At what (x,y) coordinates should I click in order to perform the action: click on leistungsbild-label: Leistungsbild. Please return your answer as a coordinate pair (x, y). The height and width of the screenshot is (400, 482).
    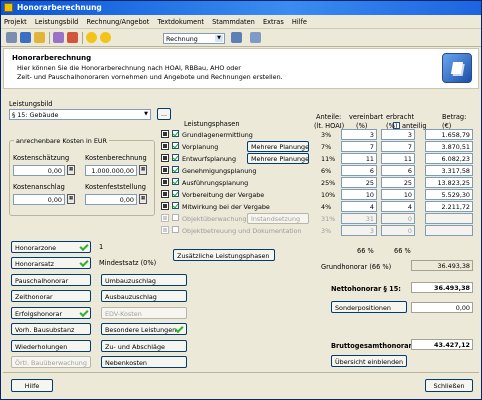
    Looking at the image, I should click on (31, 104).